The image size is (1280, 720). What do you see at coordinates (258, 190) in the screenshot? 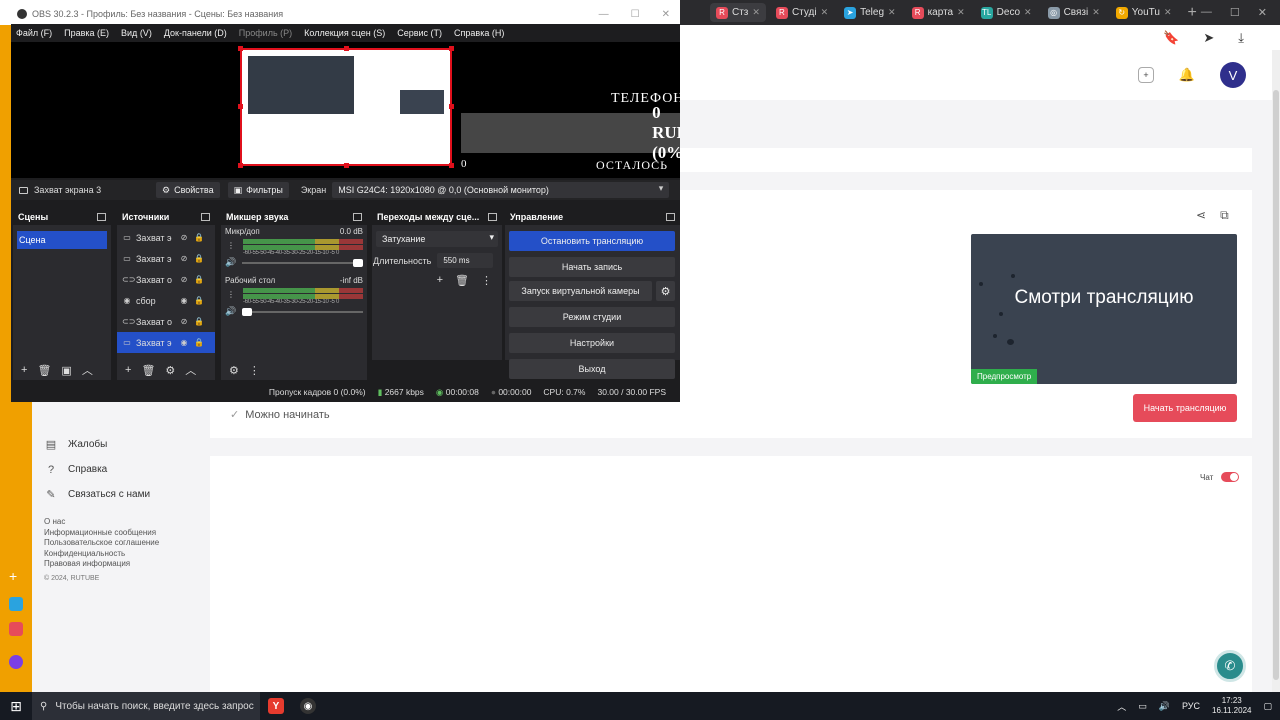
I see `filters-button: ▣ Фильтры` at bounding box center [258, 190].